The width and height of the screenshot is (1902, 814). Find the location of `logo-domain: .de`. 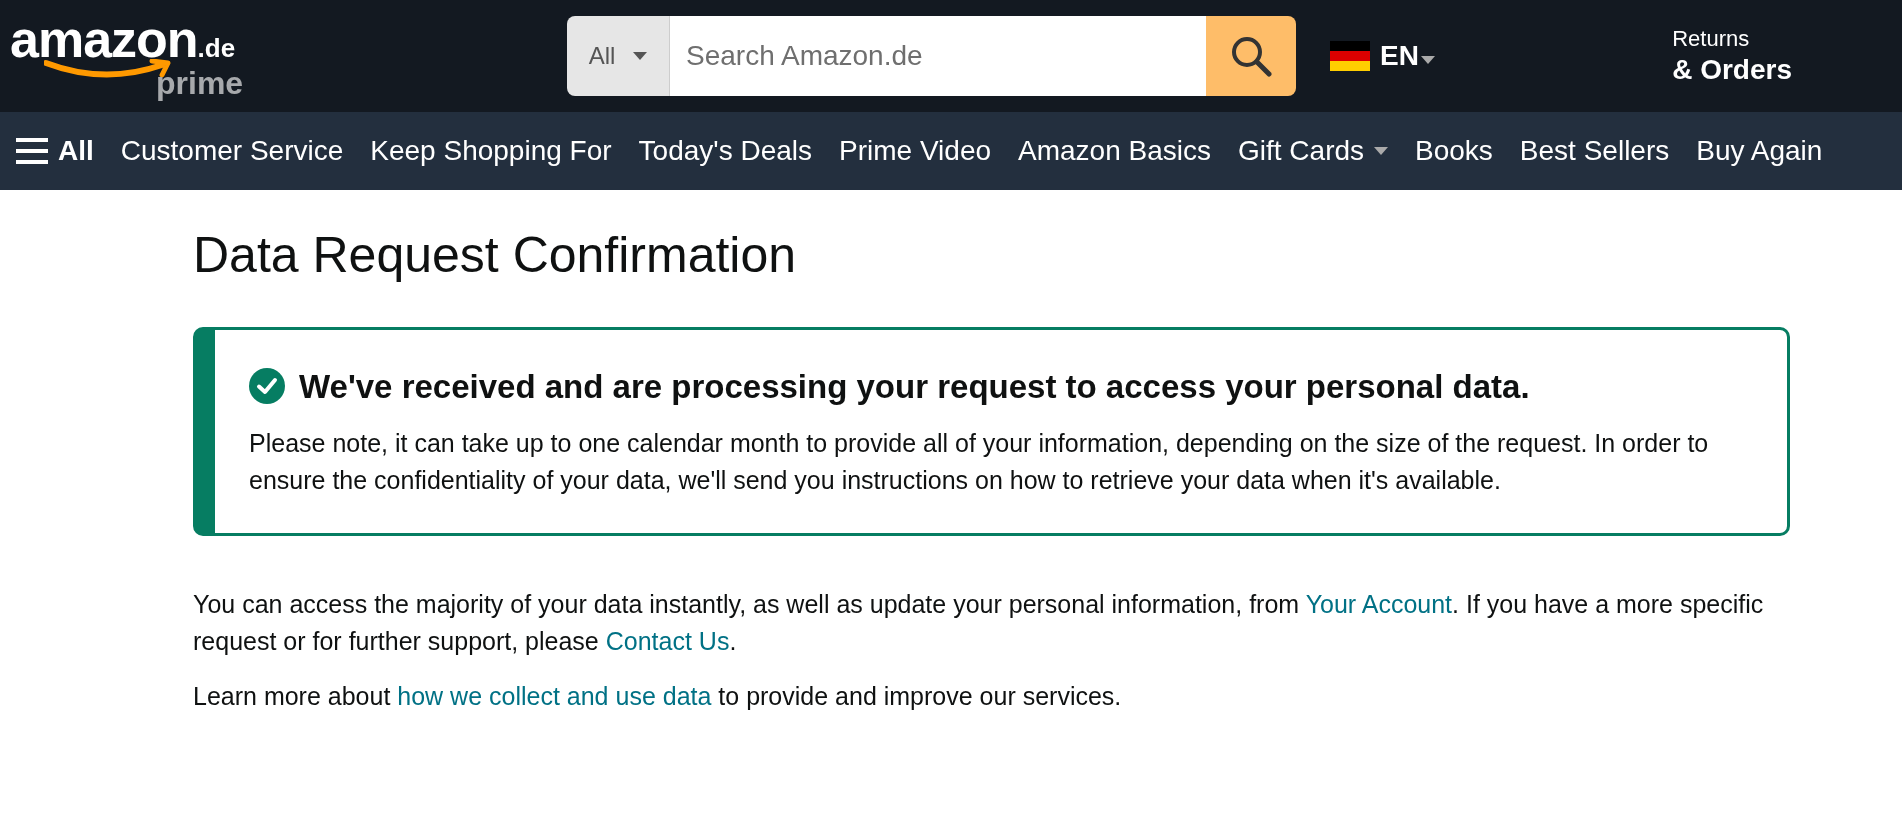

logo-domain: .de is located at coordinates (216, 48).